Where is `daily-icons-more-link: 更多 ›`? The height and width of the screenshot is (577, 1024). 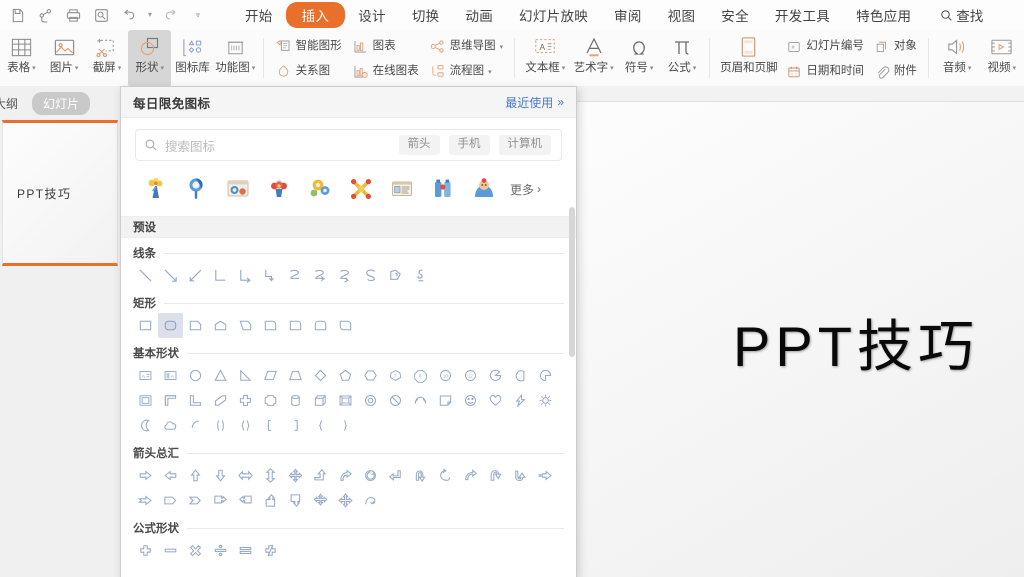
daily-icons-more-link: 更多 › is located at coordinates (525, 189).